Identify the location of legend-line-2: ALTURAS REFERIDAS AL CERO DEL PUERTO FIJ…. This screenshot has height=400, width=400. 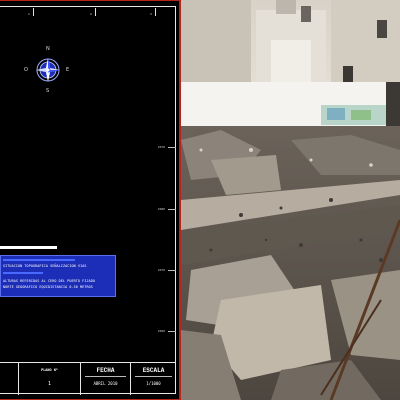
(49, 281).